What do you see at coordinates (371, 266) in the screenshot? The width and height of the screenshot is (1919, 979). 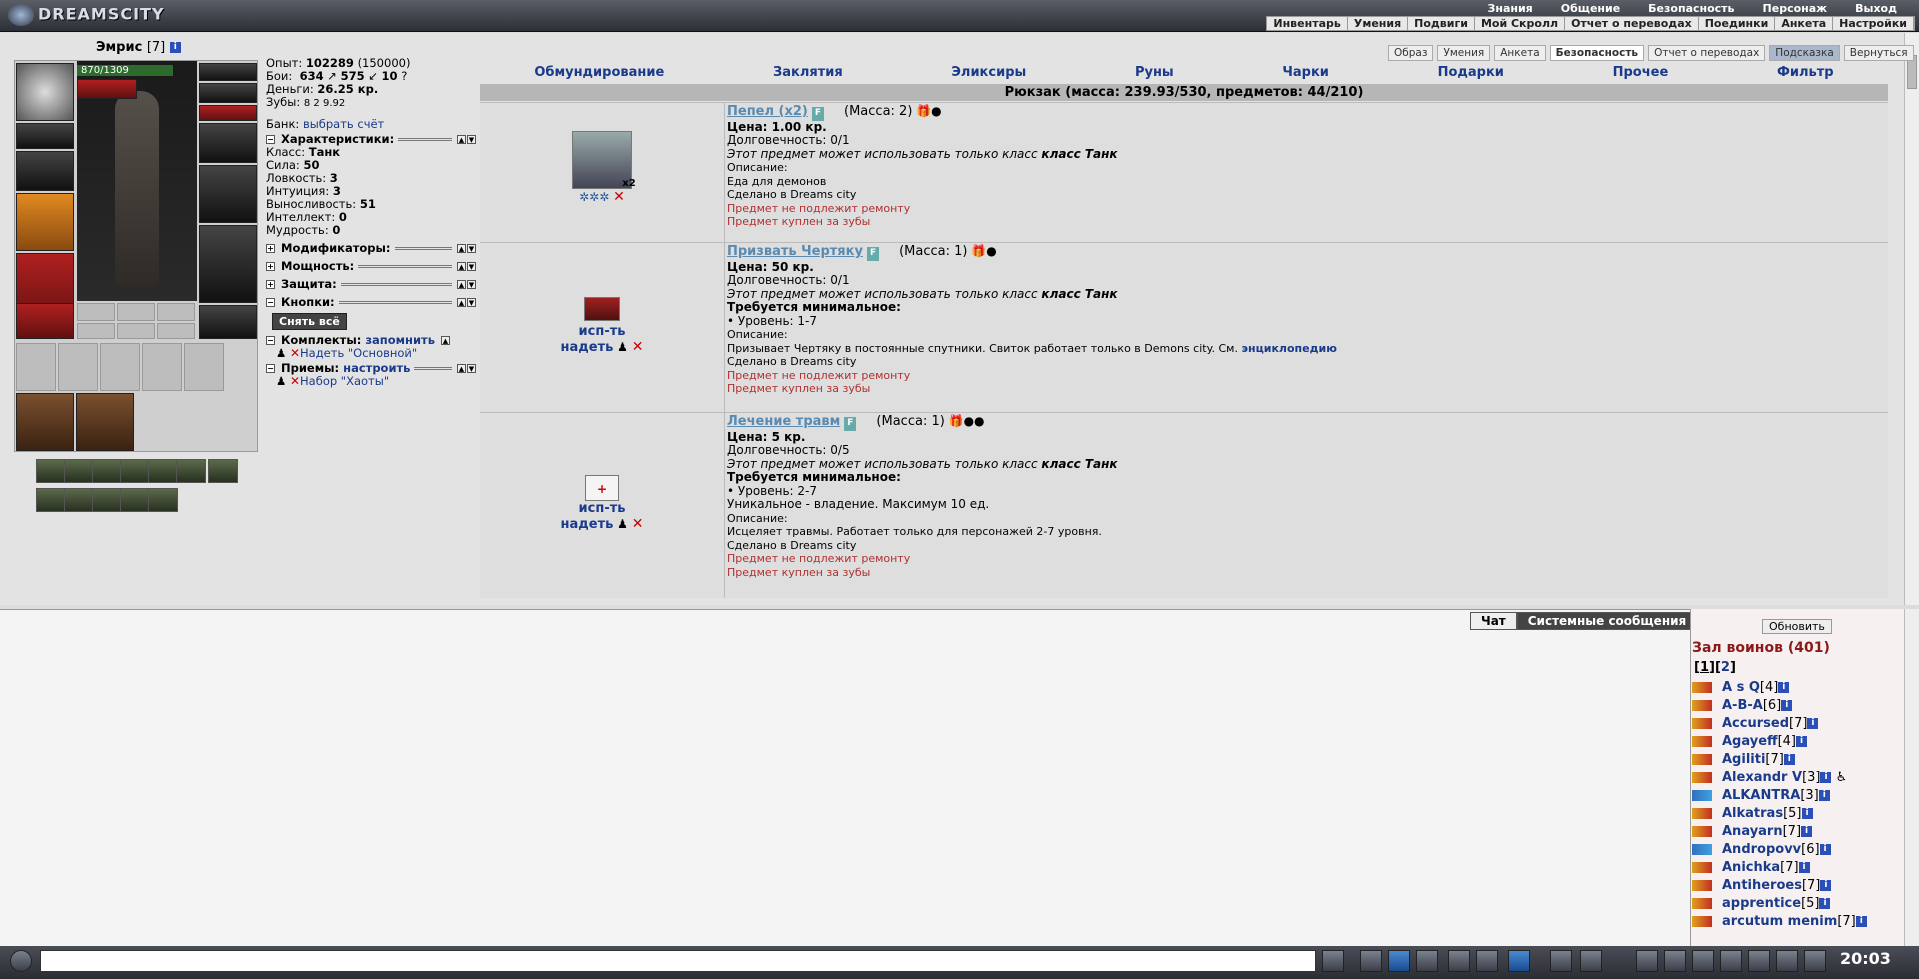 I see `section-power: + Мощность: ▲ ▼` at bounding box center [371, 266].